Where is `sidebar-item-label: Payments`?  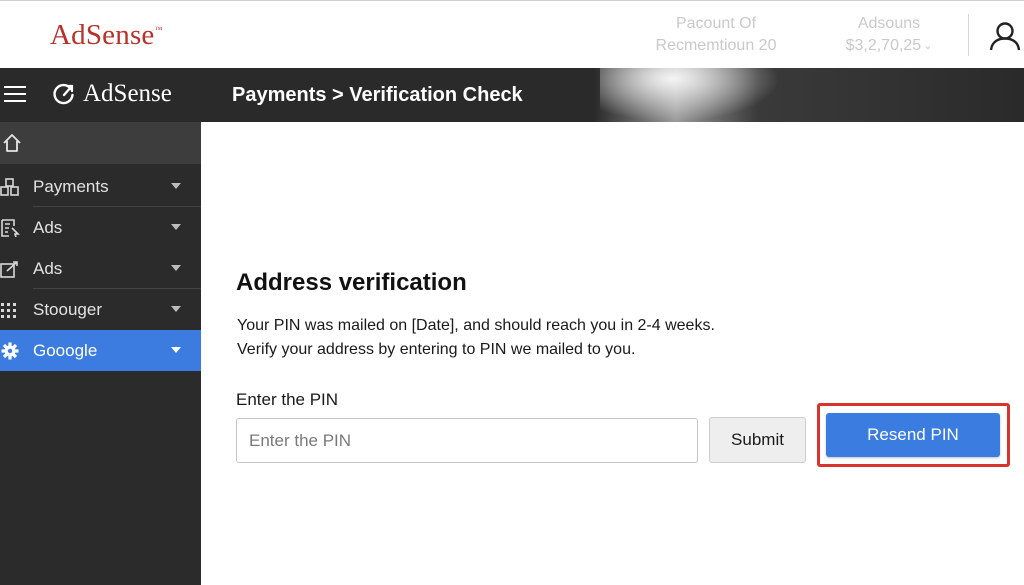 sidebar-item-label: Payments is located at coordinates (71, 186).